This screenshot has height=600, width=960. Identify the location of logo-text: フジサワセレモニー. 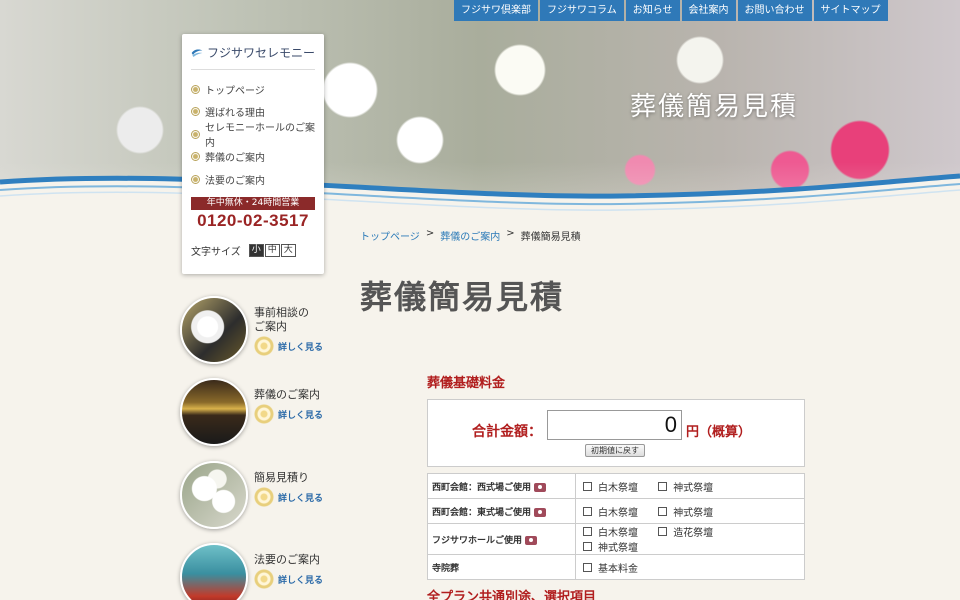
(260, 53).